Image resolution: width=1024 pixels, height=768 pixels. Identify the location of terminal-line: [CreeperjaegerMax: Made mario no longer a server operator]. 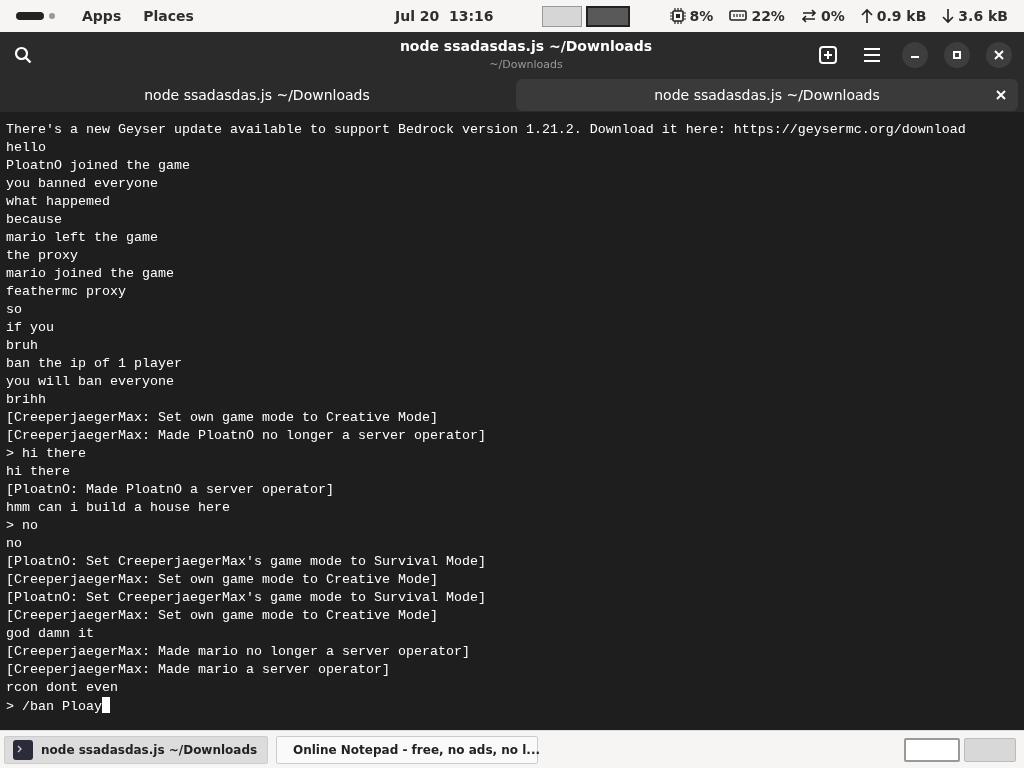
(238, 652).